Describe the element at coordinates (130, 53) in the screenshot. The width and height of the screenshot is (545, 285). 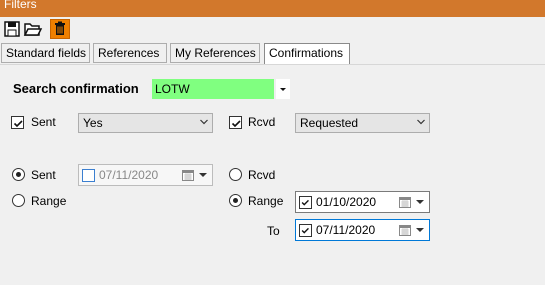
I see `tab-references: References` at that location.